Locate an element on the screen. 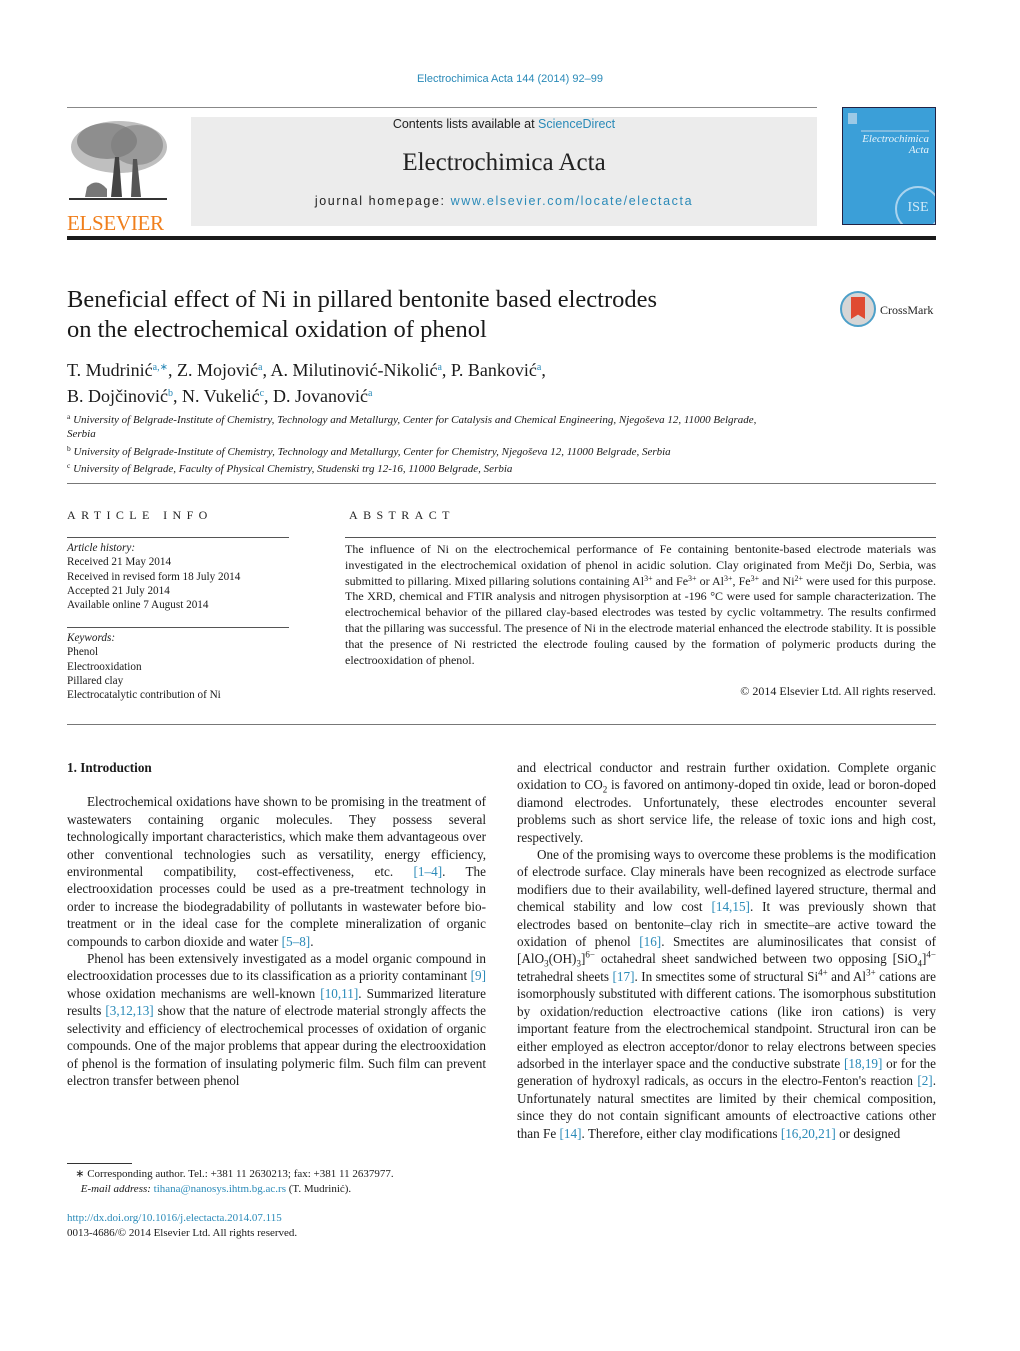 The width and height of the screenshot is (1020, 1351). section-heading-introduction: 1. Introduction is located at coordinates (109, 767).